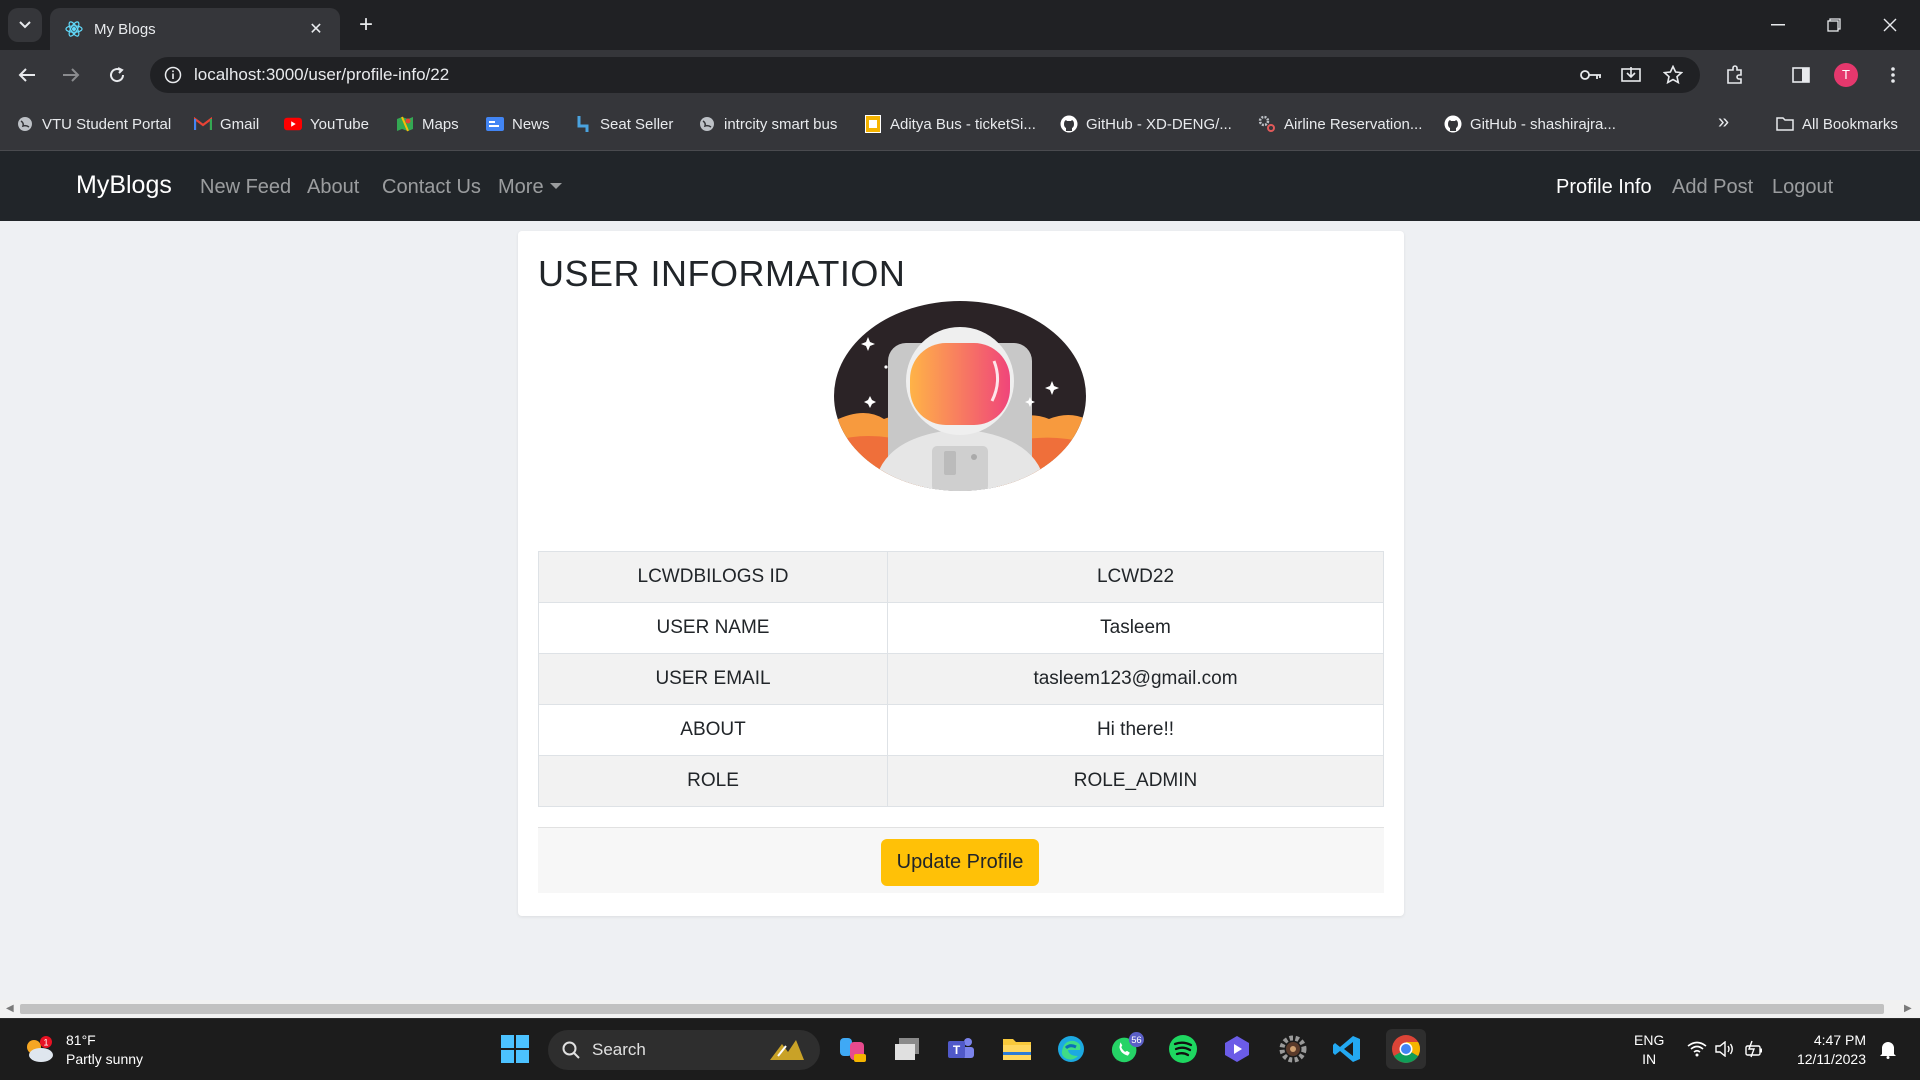 Image resolution: width=1920 pixels, height=1080 pixels. I want to click on taskbar-app-edge, so click(1071, 1049).